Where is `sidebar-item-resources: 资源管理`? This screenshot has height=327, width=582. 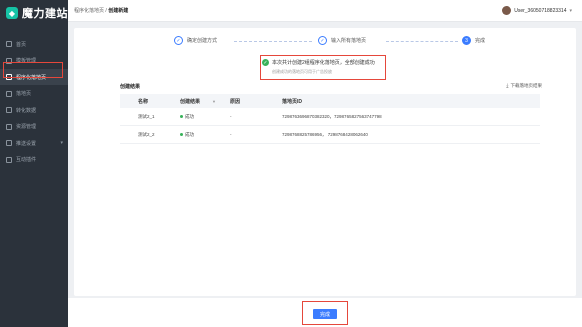
sidebar-item-resources: 资源管理 is located at coordinates (34, 127).